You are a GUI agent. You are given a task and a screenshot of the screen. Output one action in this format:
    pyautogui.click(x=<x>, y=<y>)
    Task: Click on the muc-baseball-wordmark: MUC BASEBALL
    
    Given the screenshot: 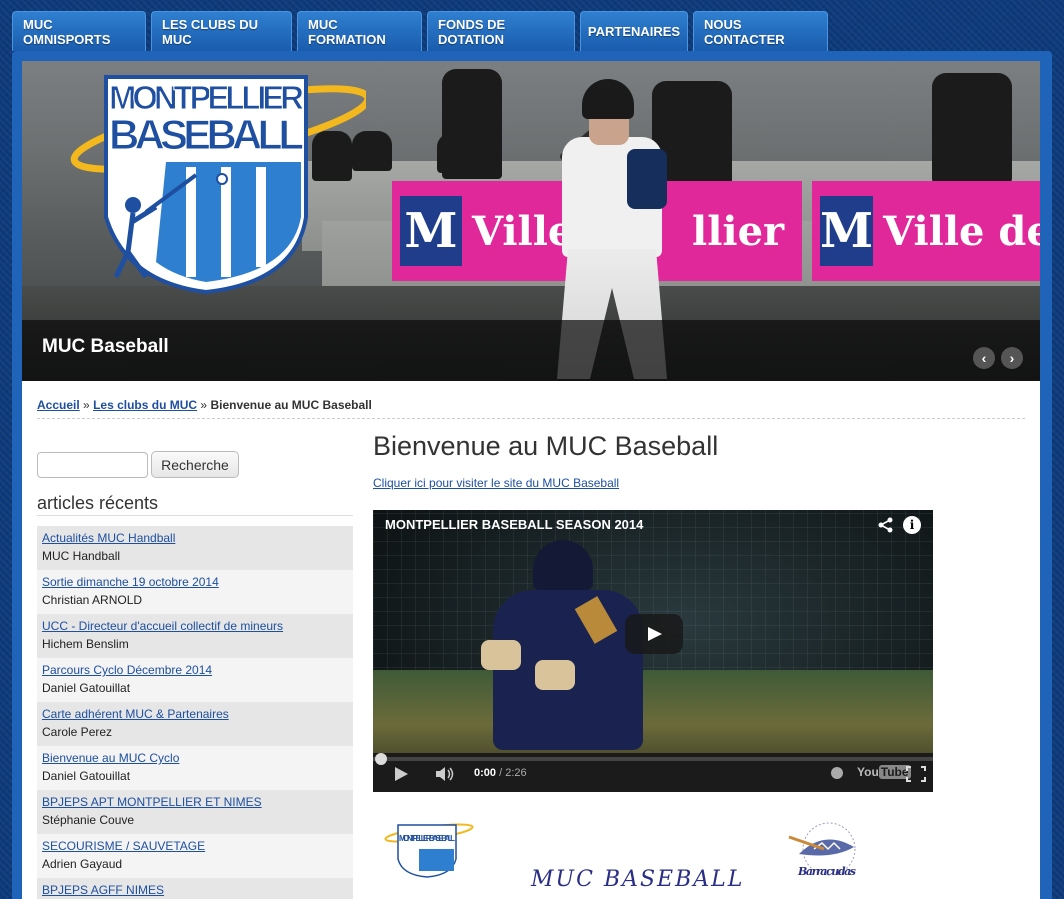 What is the action you would take?
    pyautogui.click(x=638, y=879)
    